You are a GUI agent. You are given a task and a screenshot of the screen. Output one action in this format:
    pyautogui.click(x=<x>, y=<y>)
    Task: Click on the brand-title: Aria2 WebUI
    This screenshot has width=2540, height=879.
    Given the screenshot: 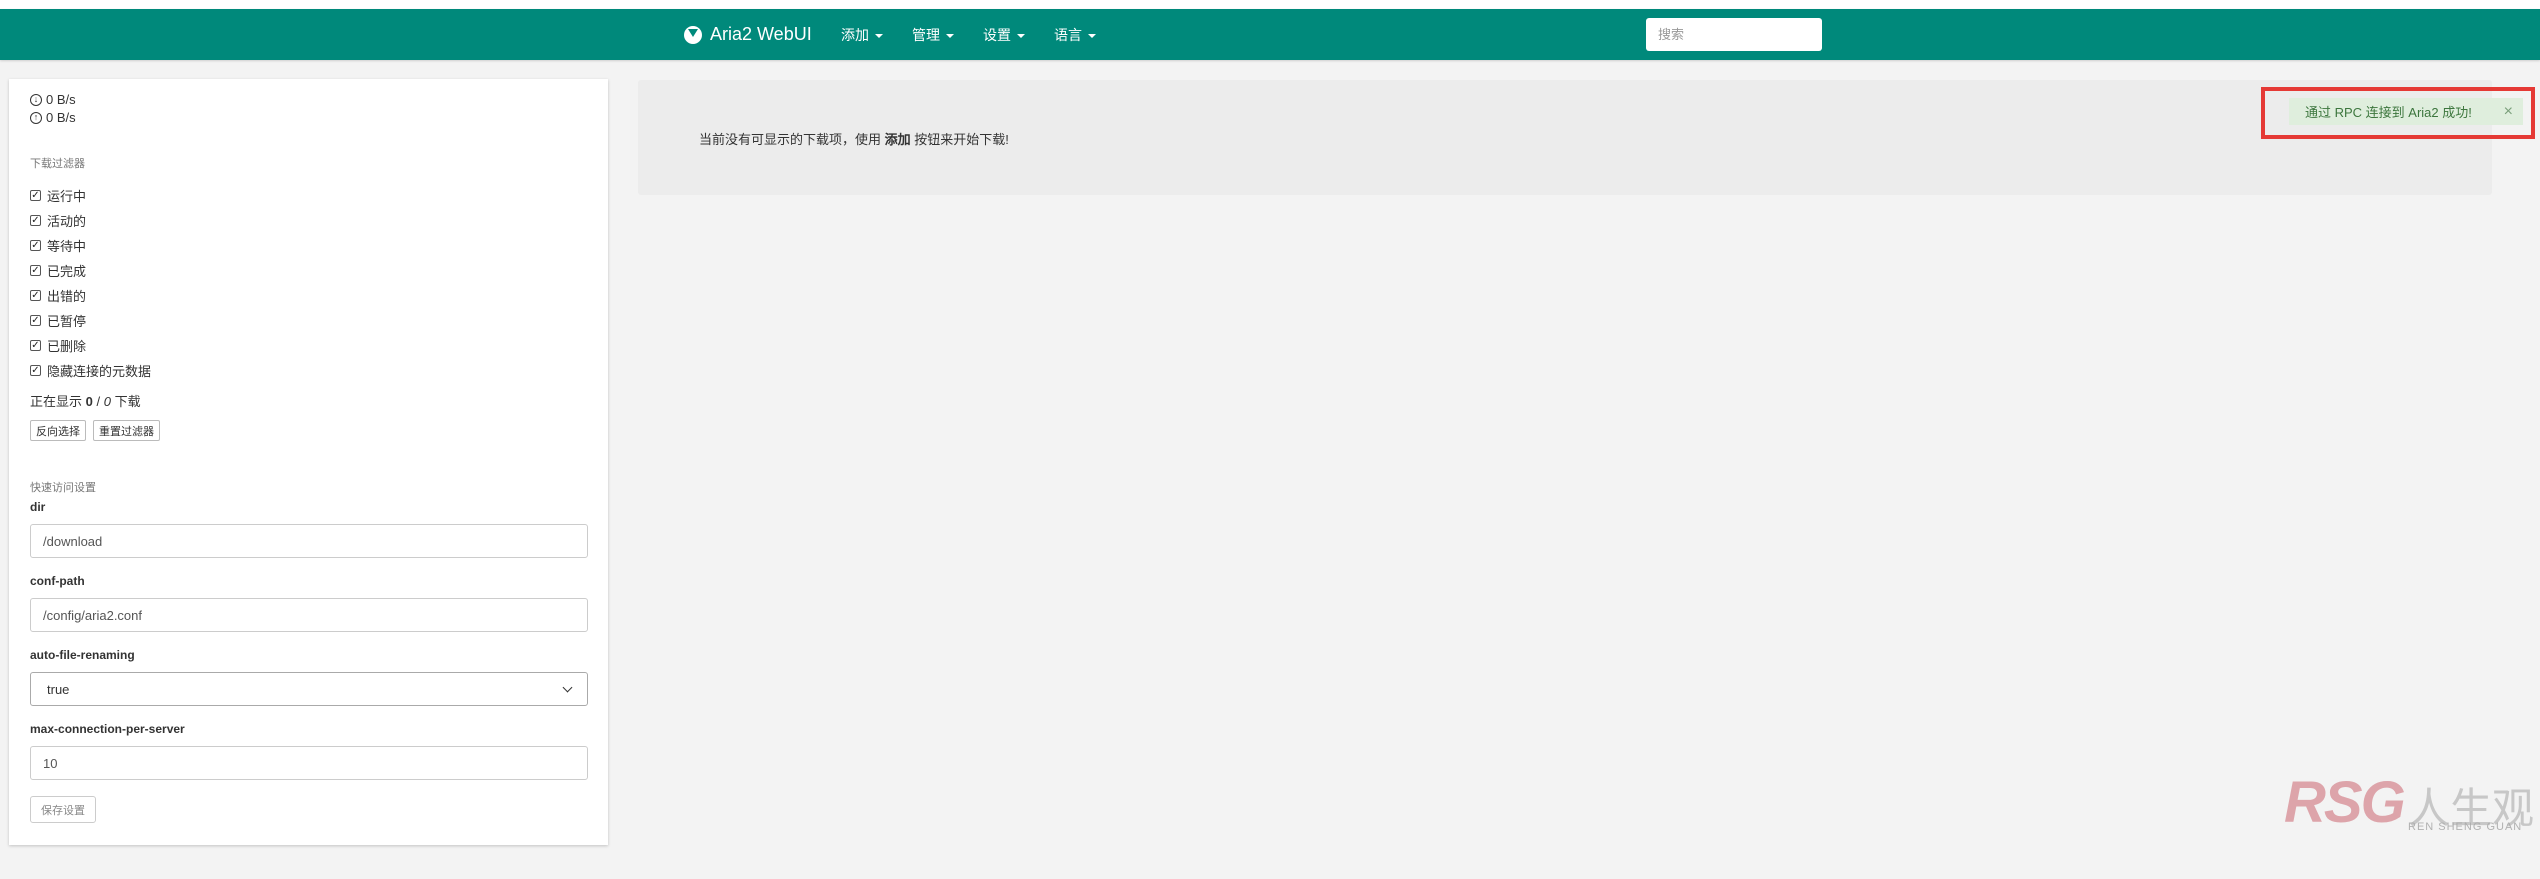 What is the action you would take?
    pyautogui.click(x=761, y=34)
    